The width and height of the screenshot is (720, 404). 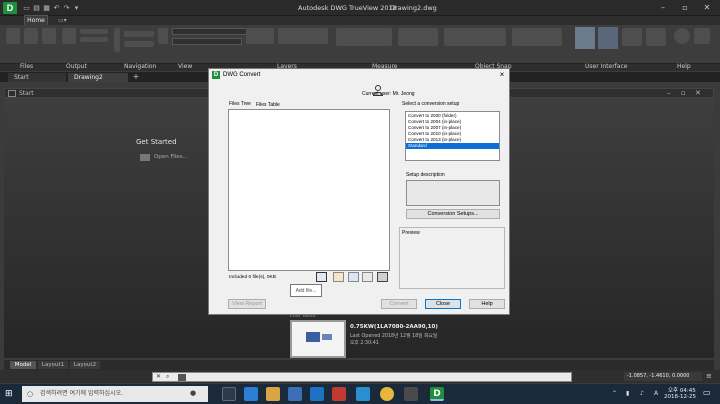 What do you see at coordinates (684, 67) in the screenshot?
I see `panel-help: Help` at bounding box center [684, 67].